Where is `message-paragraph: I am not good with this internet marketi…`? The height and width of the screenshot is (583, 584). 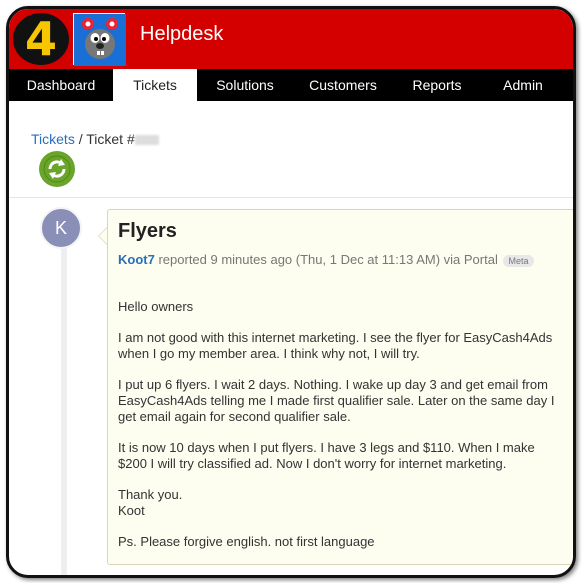 message-paragraph: I am not good with this internet marketi… is located at coordinates (335, 345).